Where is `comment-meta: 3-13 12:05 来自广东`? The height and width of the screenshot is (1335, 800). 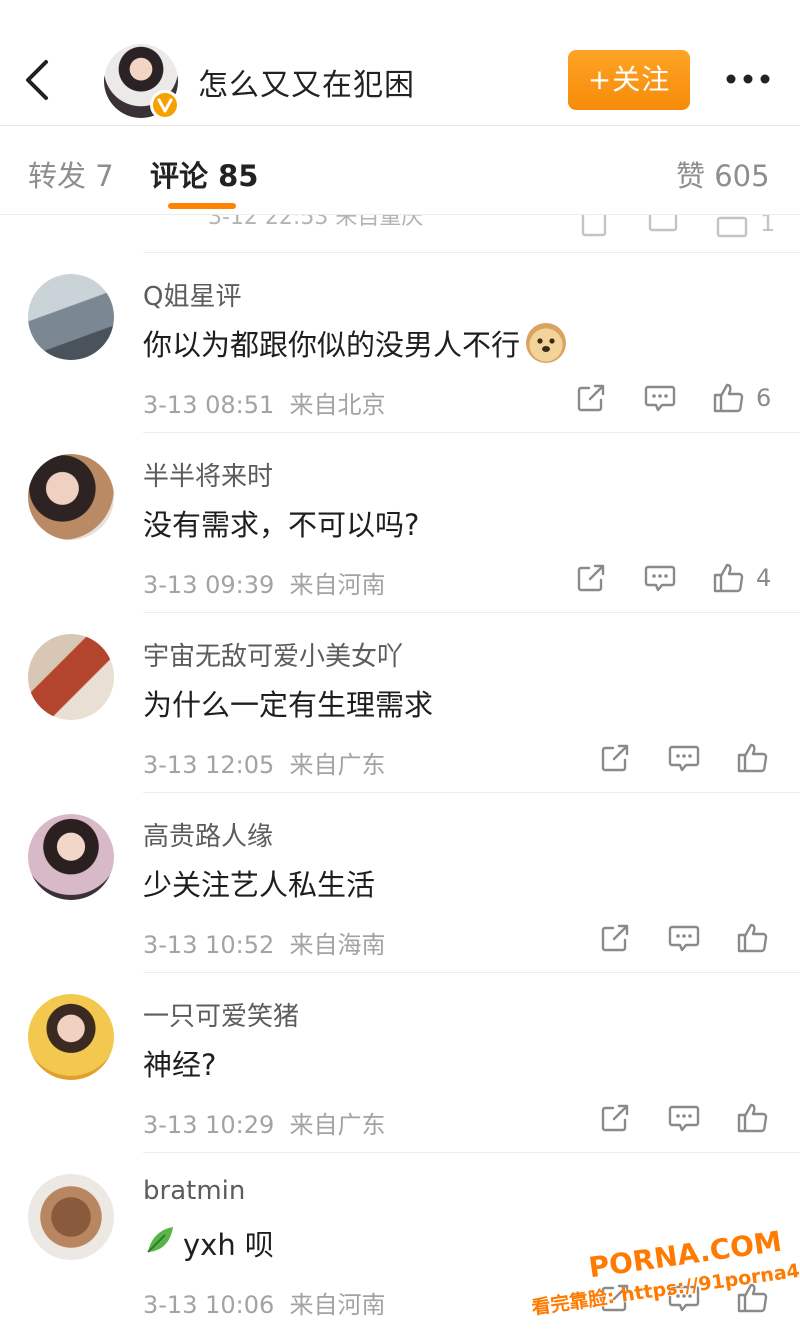 comment-meta: 3-13 12:05 来自广东 is located at coordinates (264, 762).